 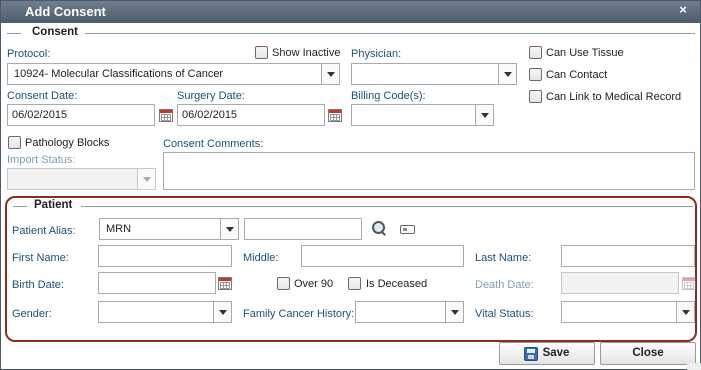 I want to click on is-deceased-label: Is Deceased, so click(x=397, y=284).